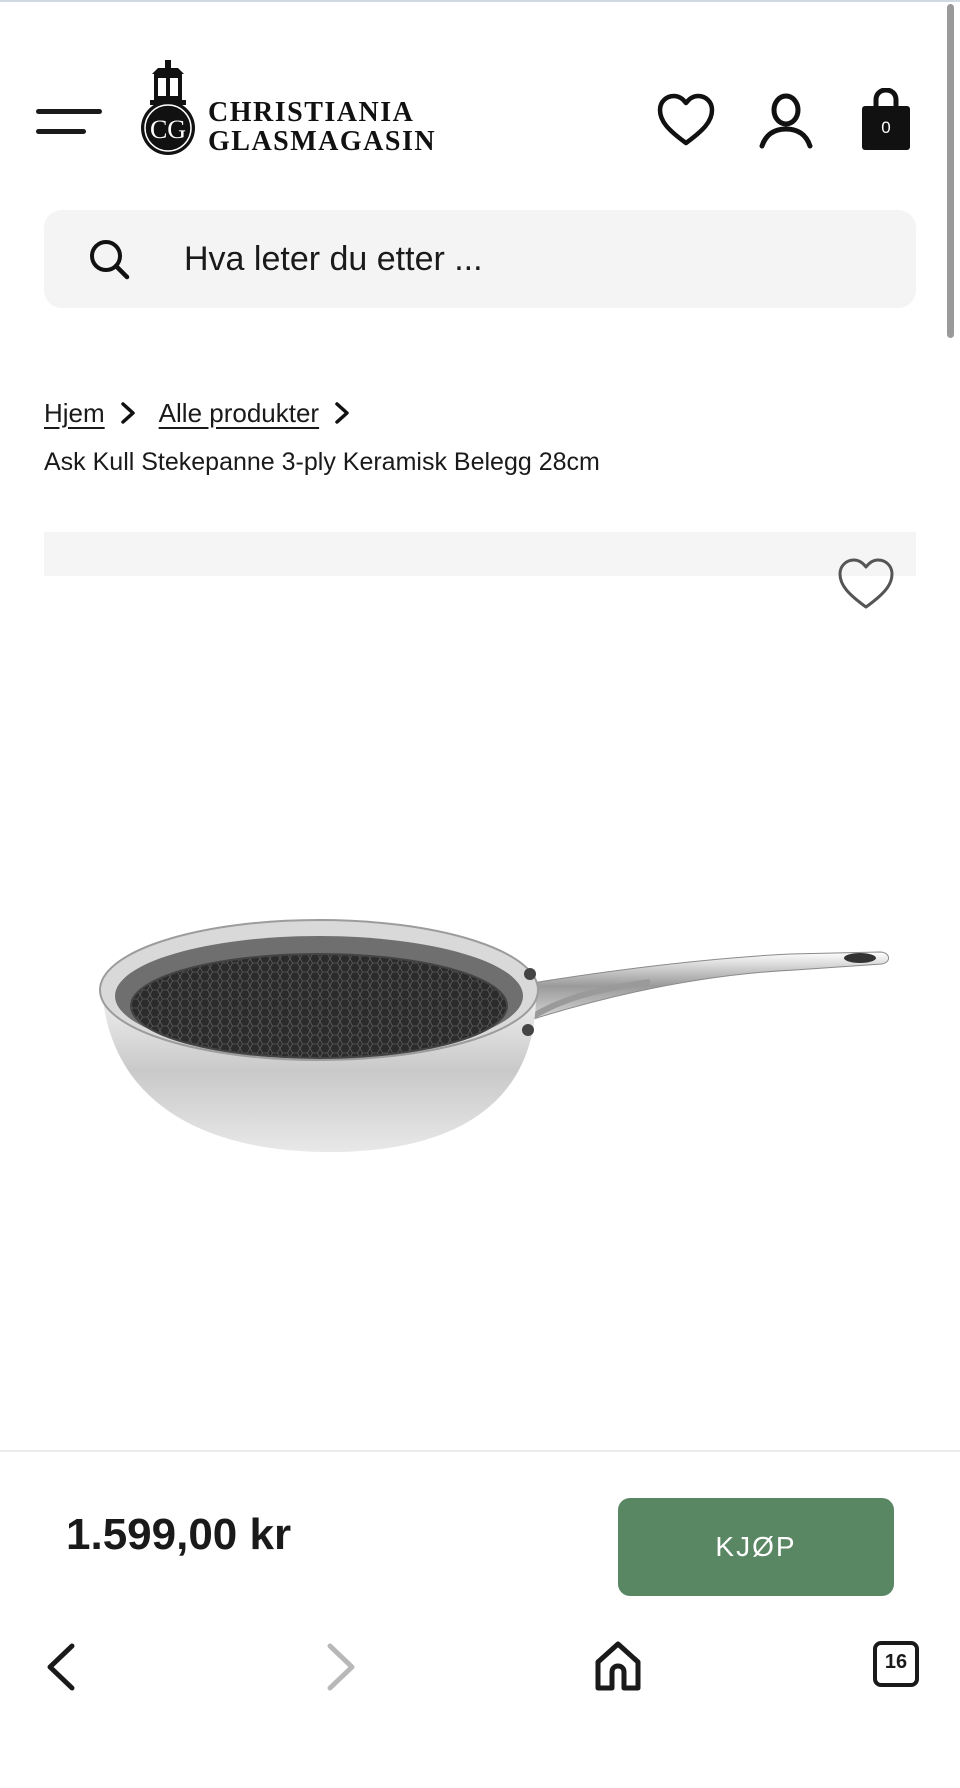 Image resolution: width=960 pixels, height=1788 pixels. I want to click on wishlist-button, so click(686, 120).